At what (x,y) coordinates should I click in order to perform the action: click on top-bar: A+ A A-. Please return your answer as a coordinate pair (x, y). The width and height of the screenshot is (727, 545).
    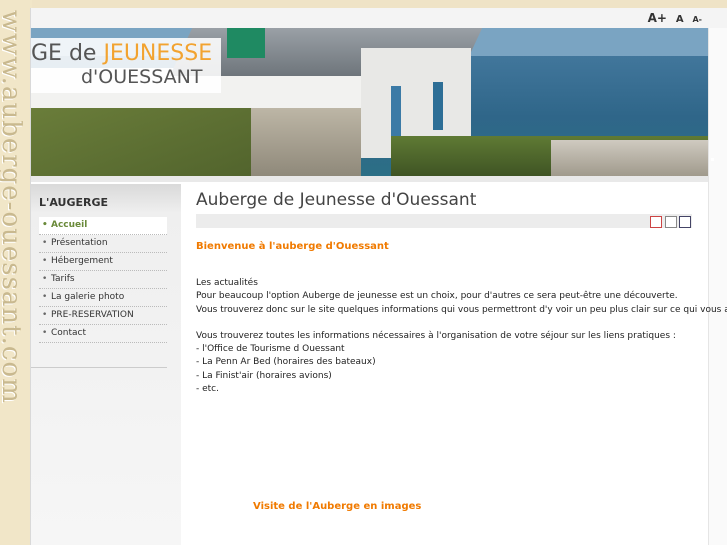
    Looking at the image, I should click on (379, 18).